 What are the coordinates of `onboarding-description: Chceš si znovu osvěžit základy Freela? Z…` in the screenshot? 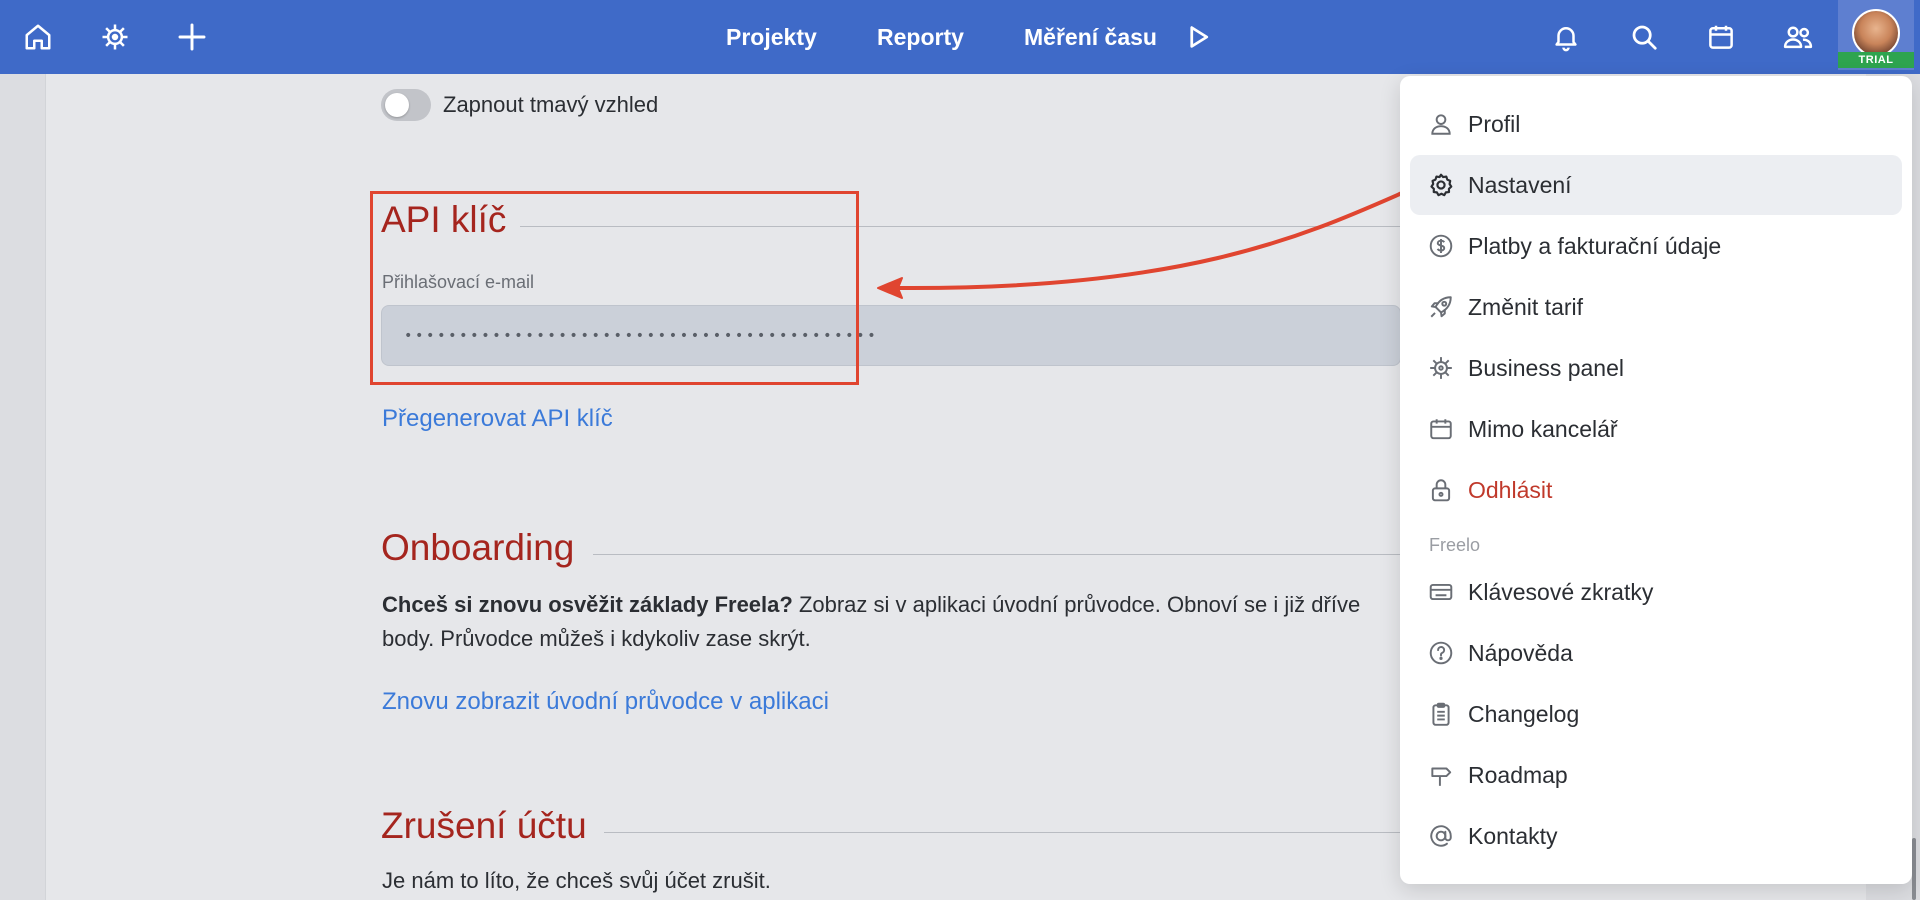 It's located at (892, 622).